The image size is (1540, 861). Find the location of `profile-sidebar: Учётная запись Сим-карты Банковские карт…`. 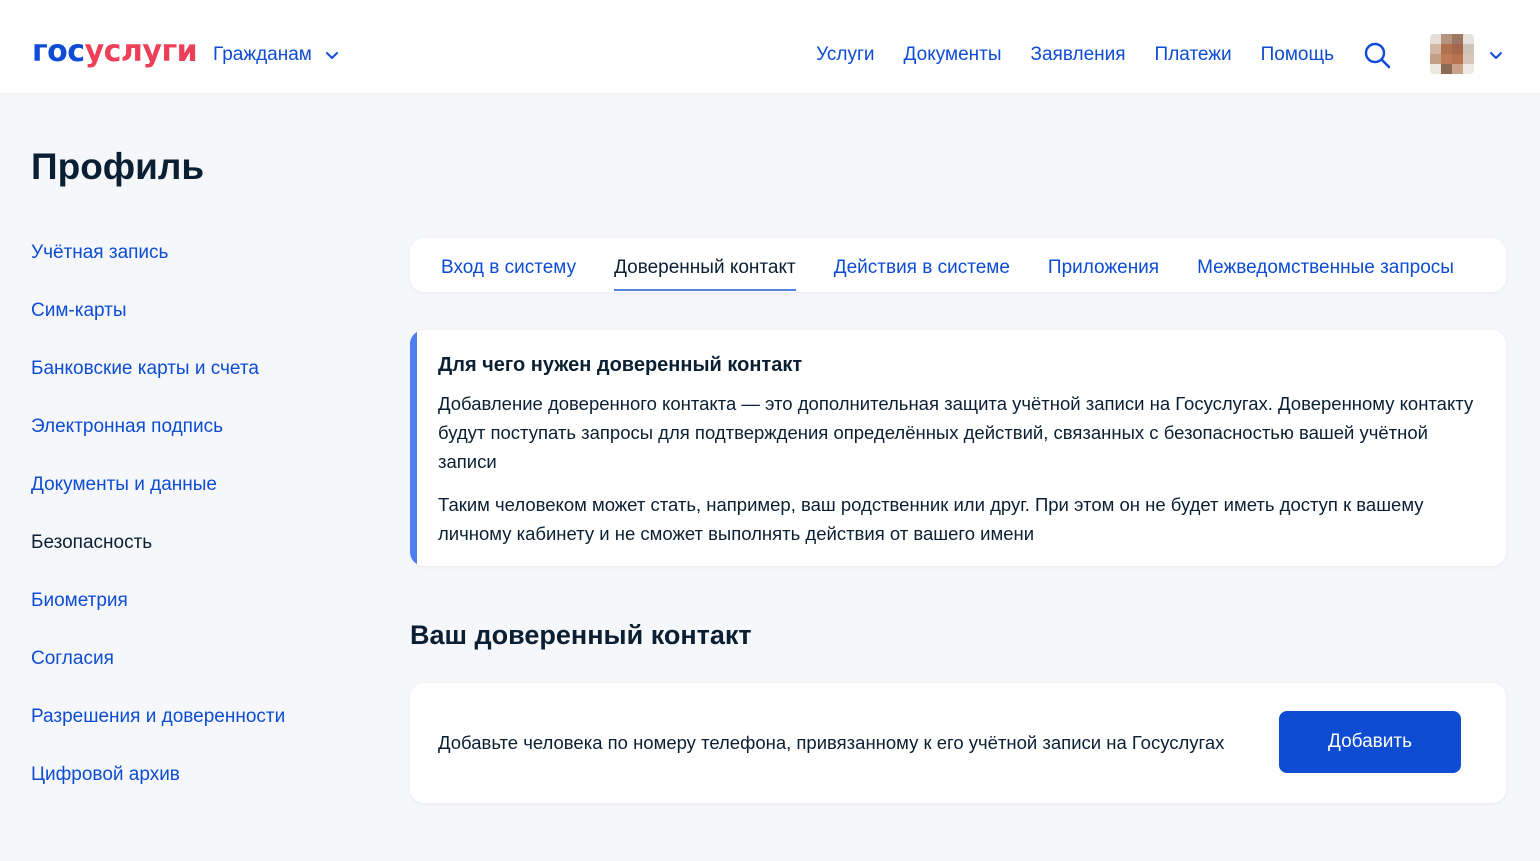

profile-sidebar: Учётная запись Сим-карты Банковские карт… is located at coordinates (196, 530).